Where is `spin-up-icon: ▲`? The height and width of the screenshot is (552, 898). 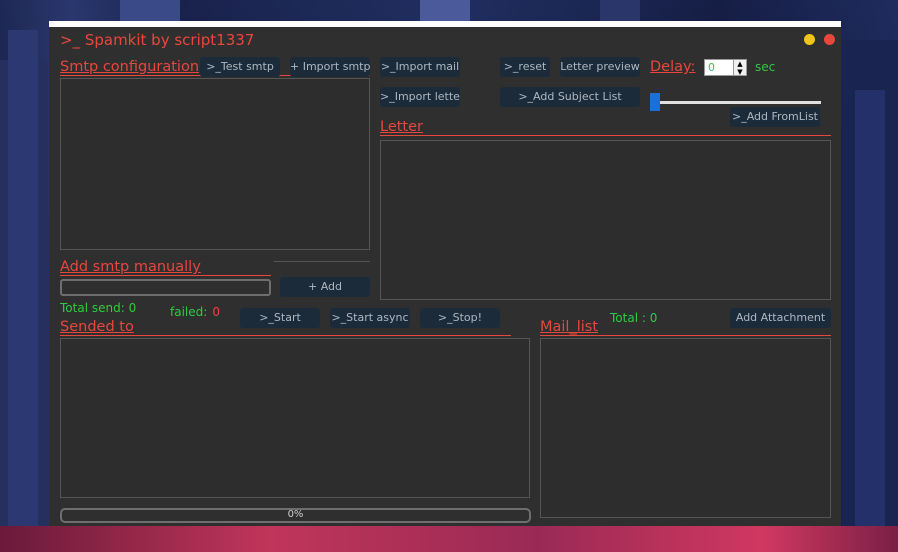 spin-up-icon: ▲ is located at coordinates (739, 64).